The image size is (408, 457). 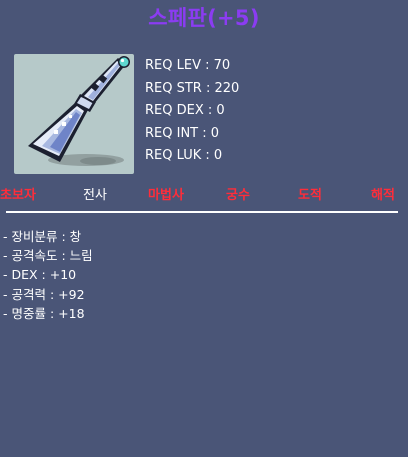 I want to click on spear-icon, so click(x=79, y=111).